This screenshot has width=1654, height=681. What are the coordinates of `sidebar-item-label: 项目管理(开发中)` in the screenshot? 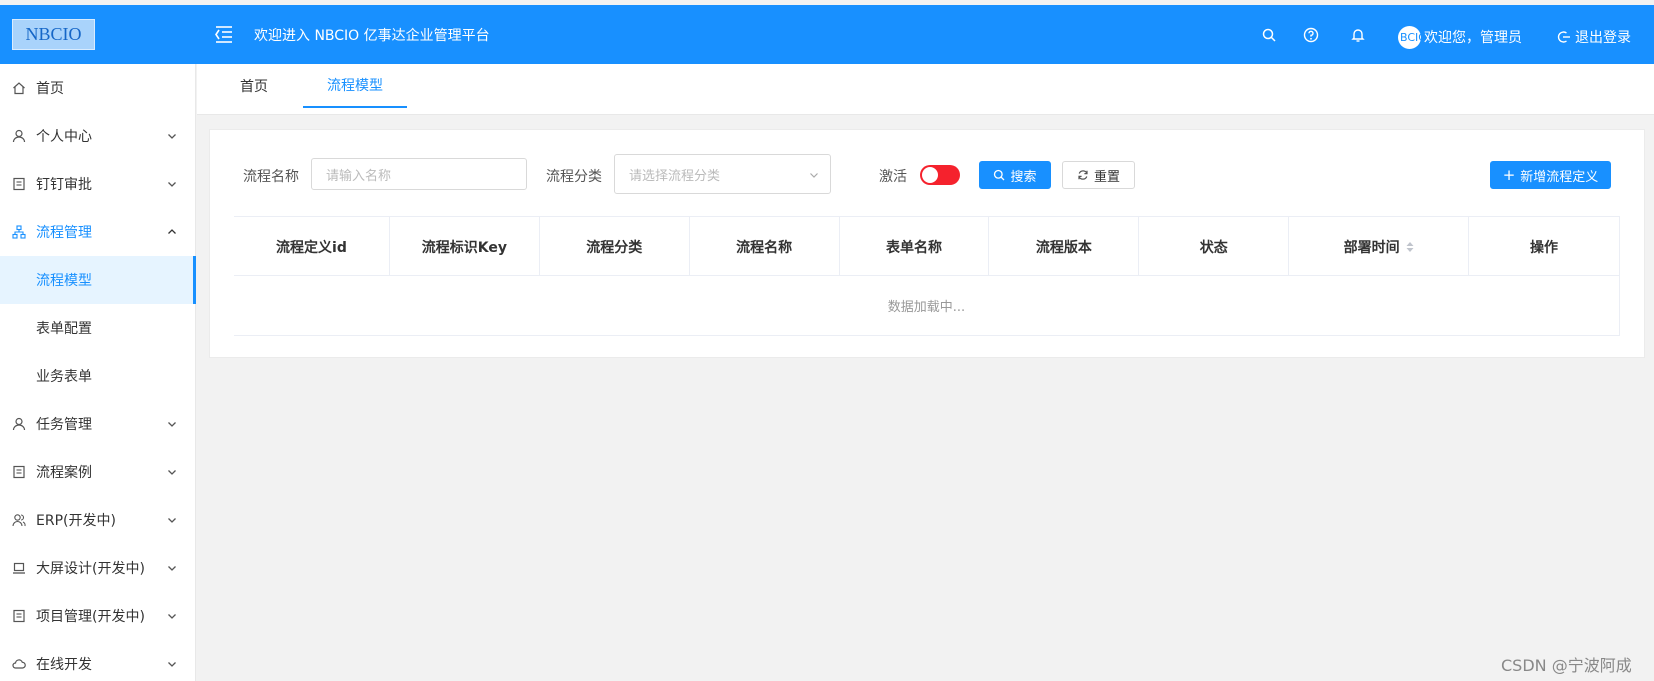 It's located at (90, 617).